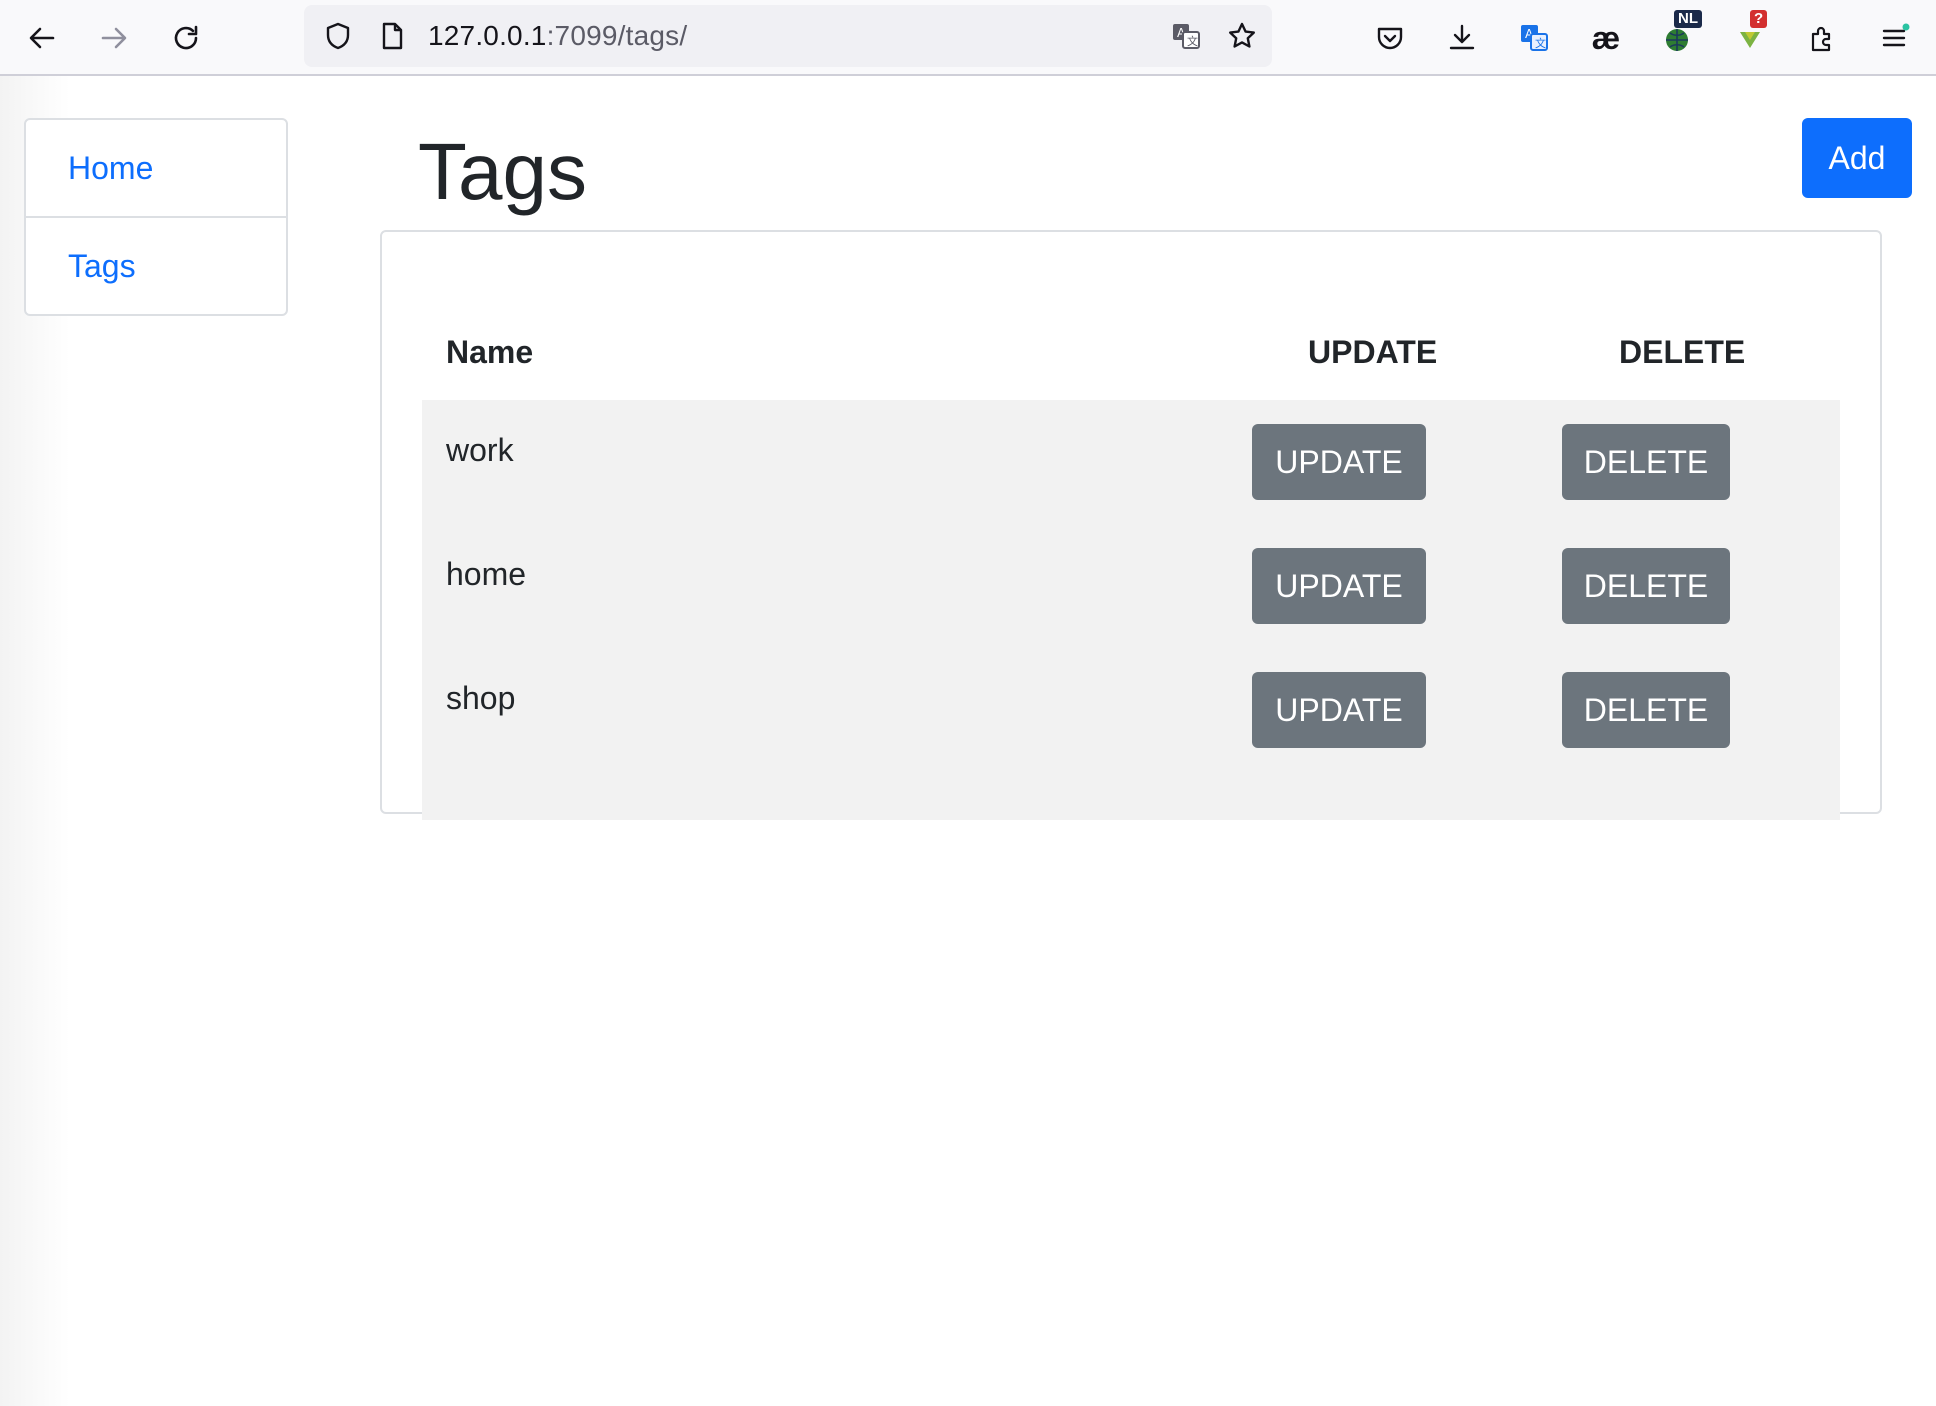 The image size is (1936, 1406). What do you see at coordinates (1131, 734) in the screenshot?
I see `table-row: shop UPDATE DELETE` at bounding box center [1131, 734].